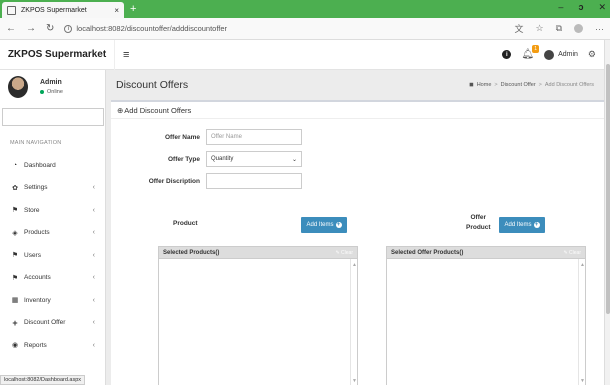 This screenshot has width=610, height=385. I want to click on sidebar-item-store: ⚑ Store ‹, so click(52, 210).